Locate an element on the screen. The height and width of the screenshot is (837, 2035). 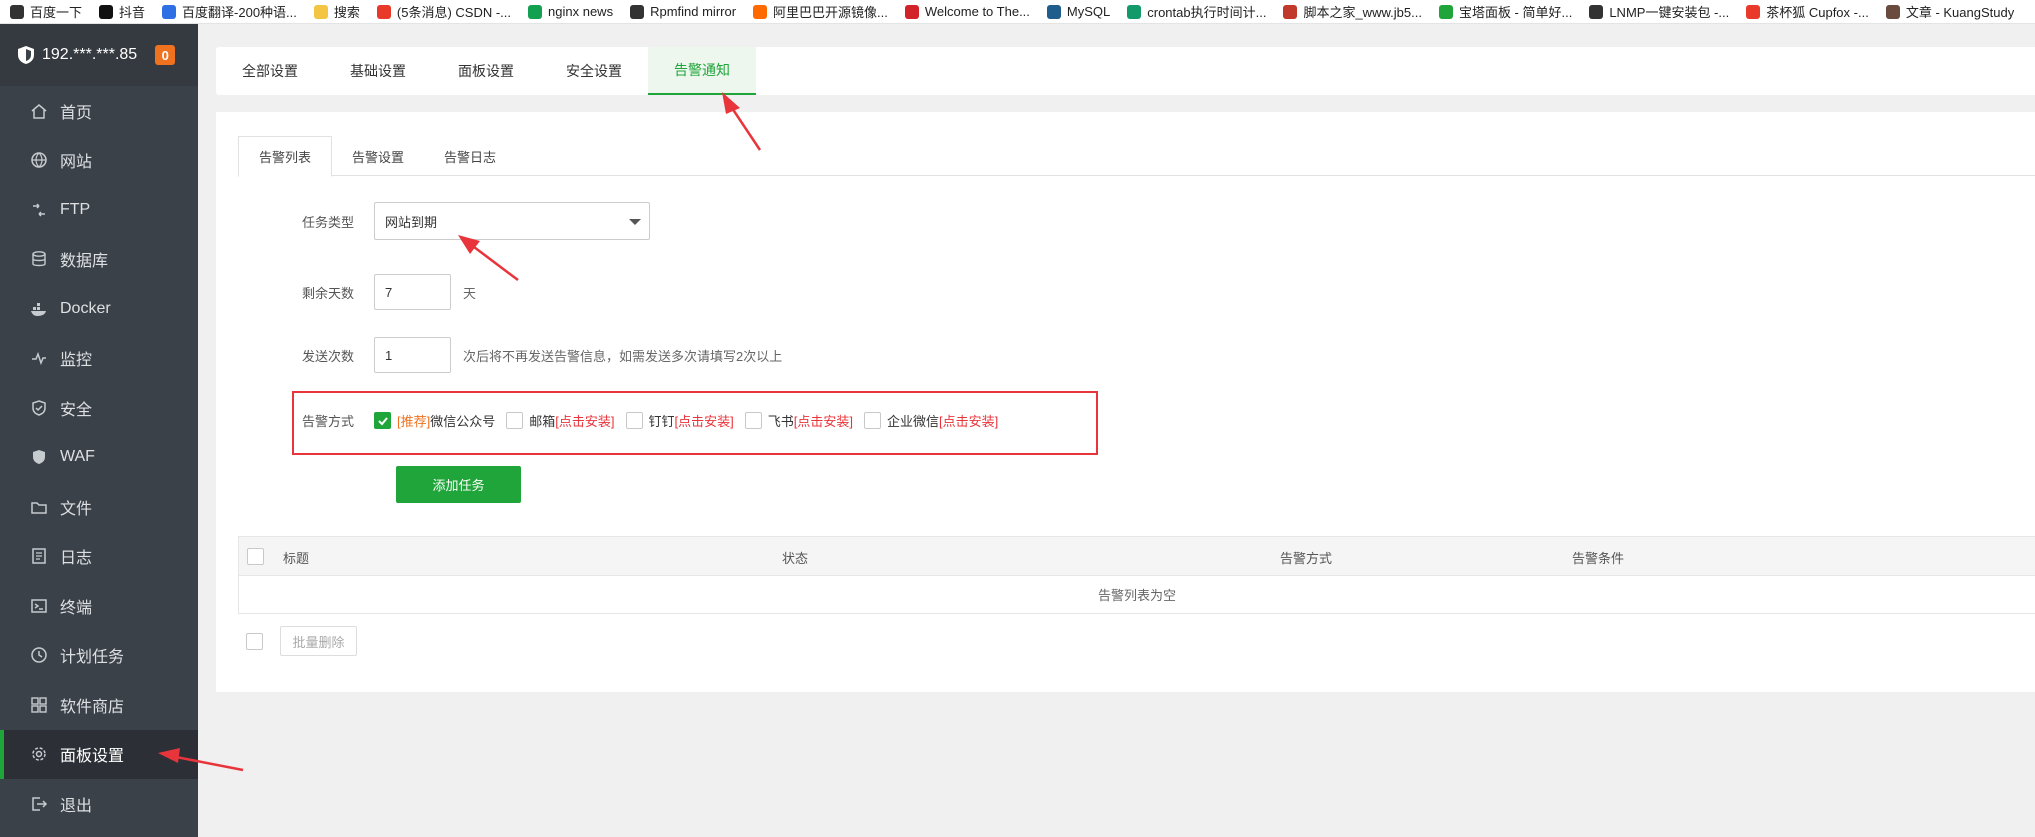
mysql-icon is located at coordinates (1053, 11).